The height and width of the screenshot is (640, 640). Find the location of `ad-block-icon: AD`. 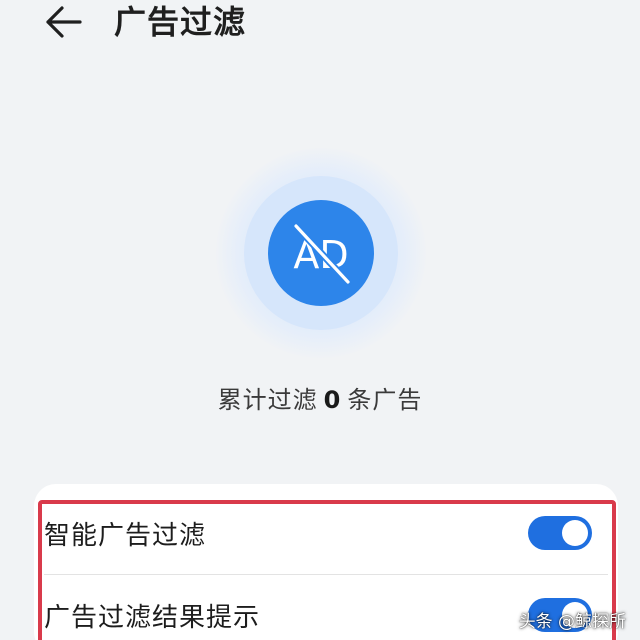

ad-block-icon: AD is located at coordinates (321, 253).